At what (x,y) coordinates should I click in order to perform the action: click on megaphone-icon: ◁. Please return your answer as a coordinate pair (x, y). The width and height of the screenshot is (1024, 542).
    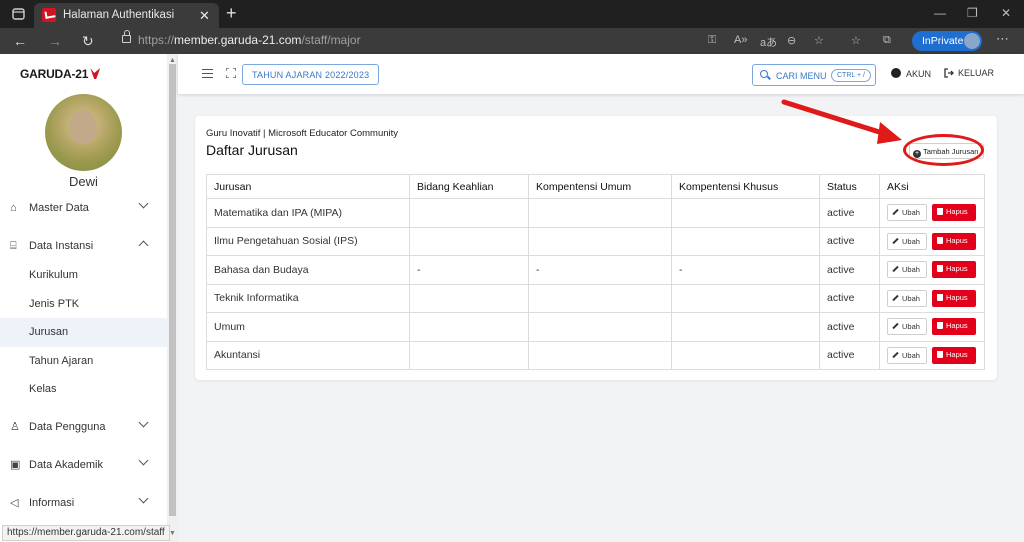
    Looking at the image, I should click on (14, 502).